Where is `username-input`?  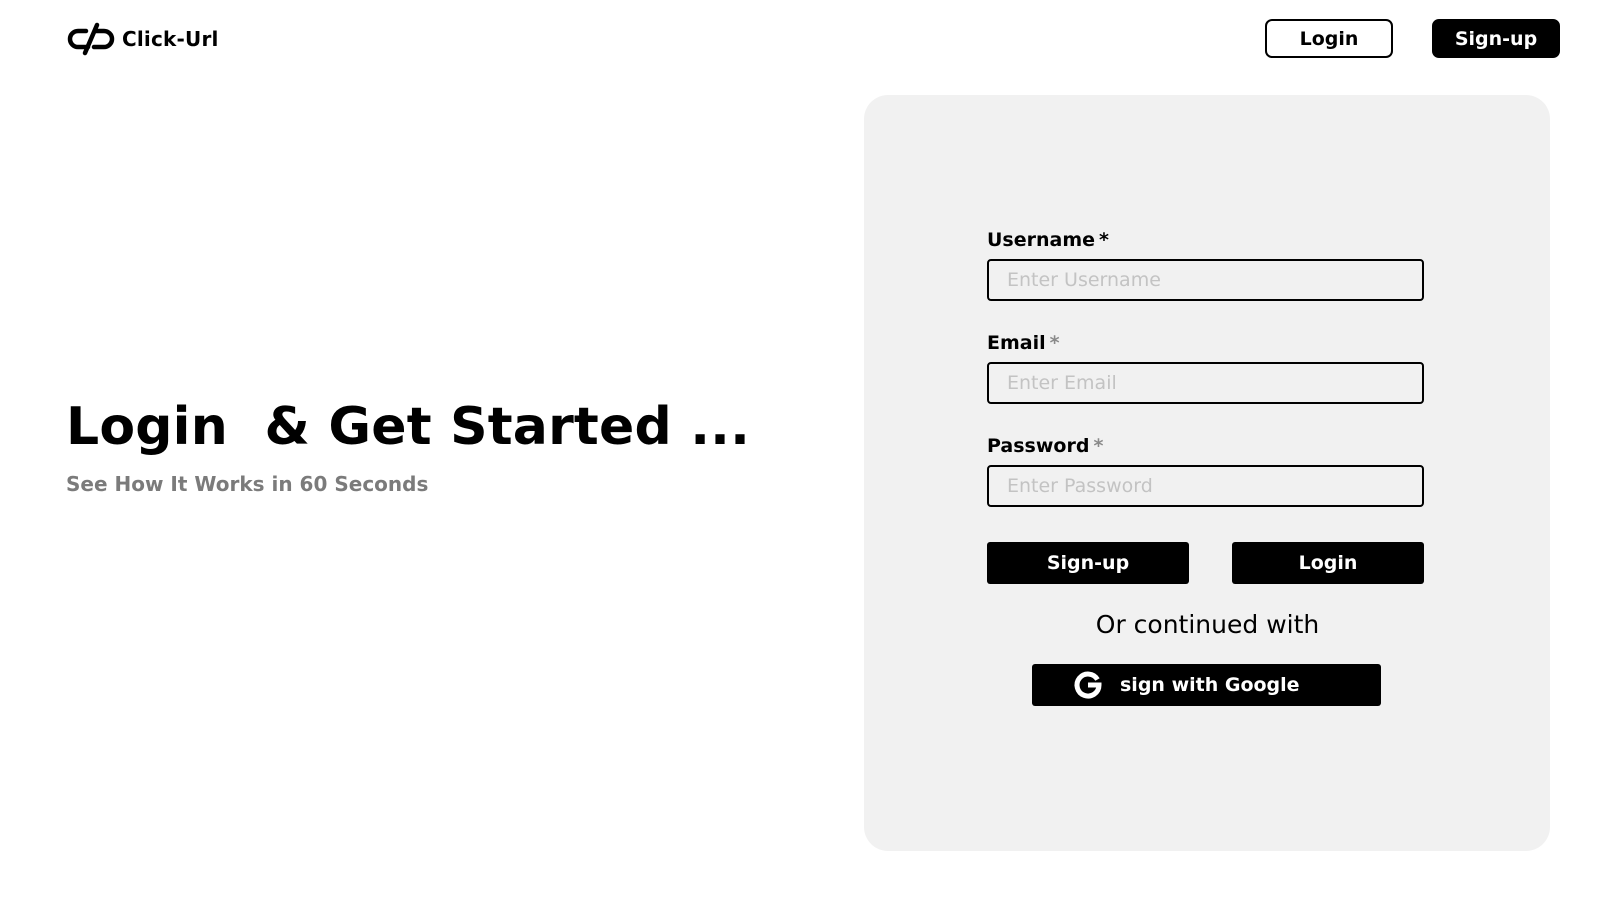
username-input is located at coordinates (1205, 280).